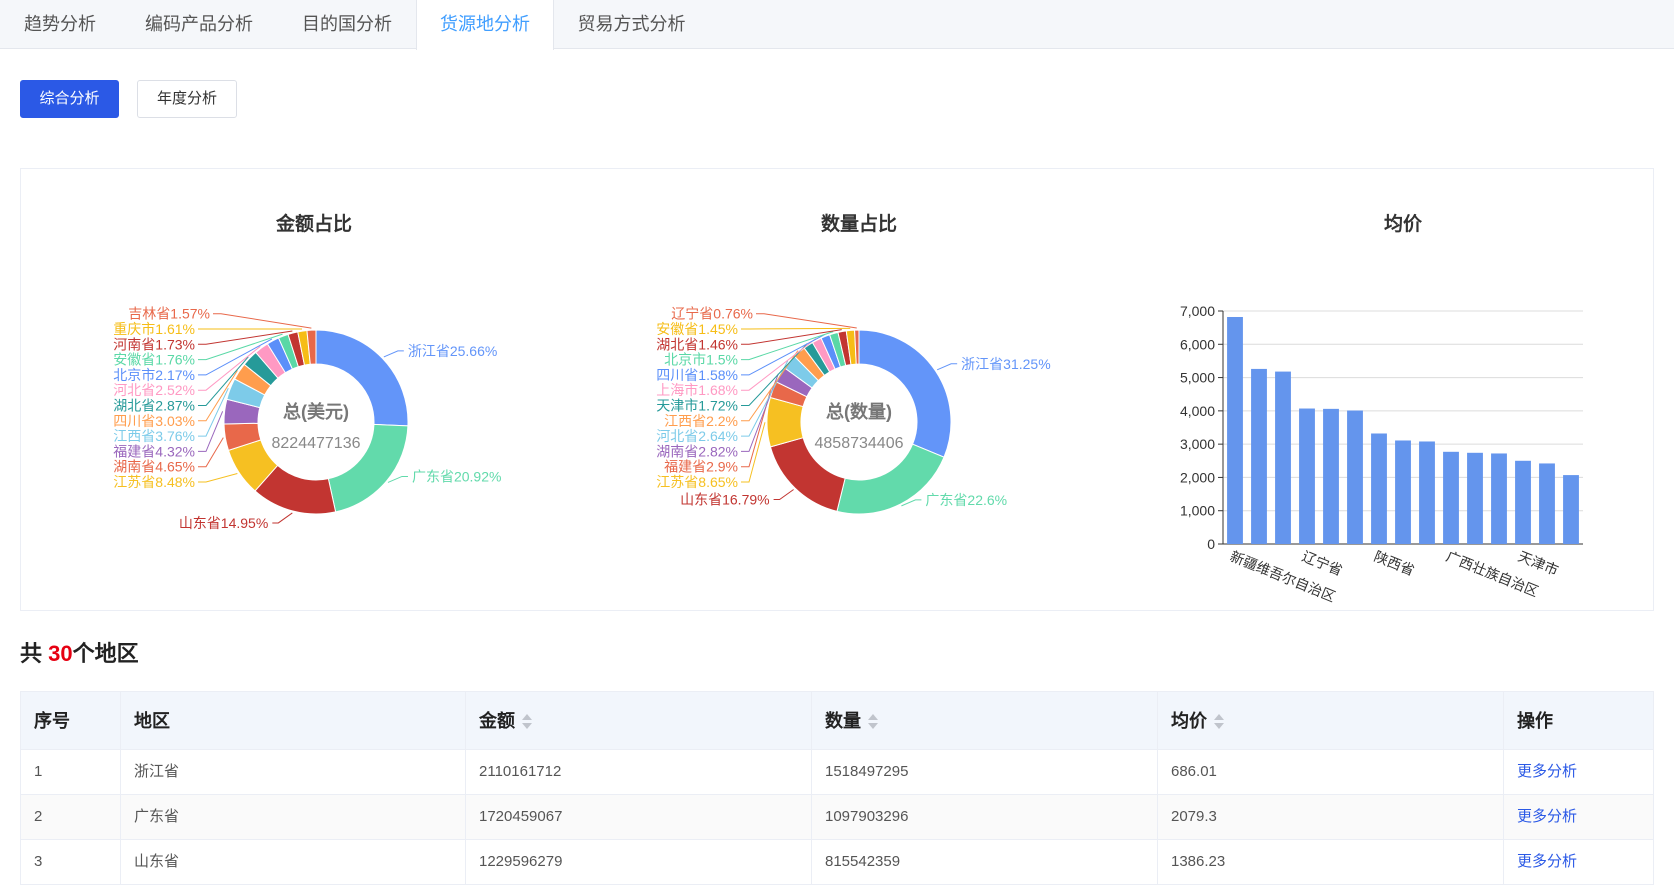 This screenshot has width=1674, height=885. I want to click on quantity-pie-slice-label: 辽宁省0.76%, so click(712, 314).